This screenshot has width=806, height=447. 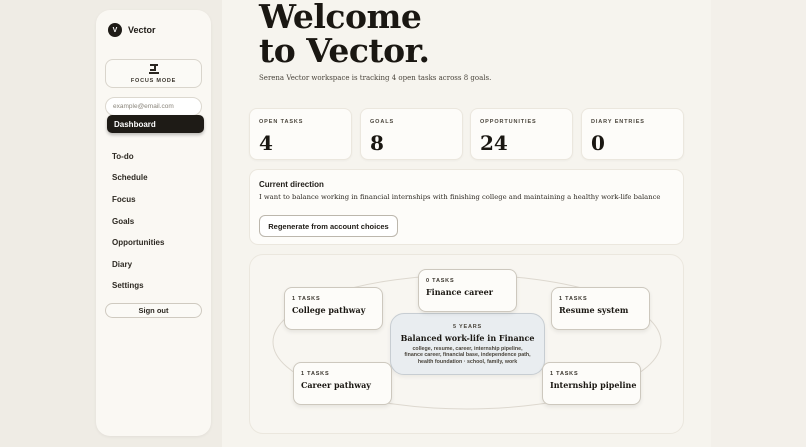 I want to click on sidebar-item-todo: To-do, so click(x=155, y=156).